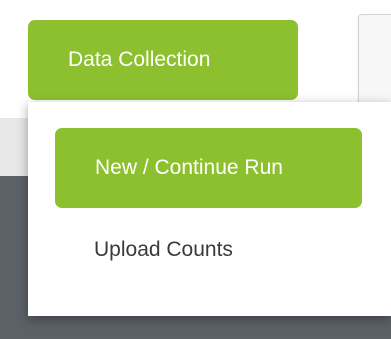 This screenshot has width=391, height=339. What do you see at coordinates (139, 59) in the screenshot?
I see `data-collection-tab-label: Data Collection` at bounding box center [139, 59].